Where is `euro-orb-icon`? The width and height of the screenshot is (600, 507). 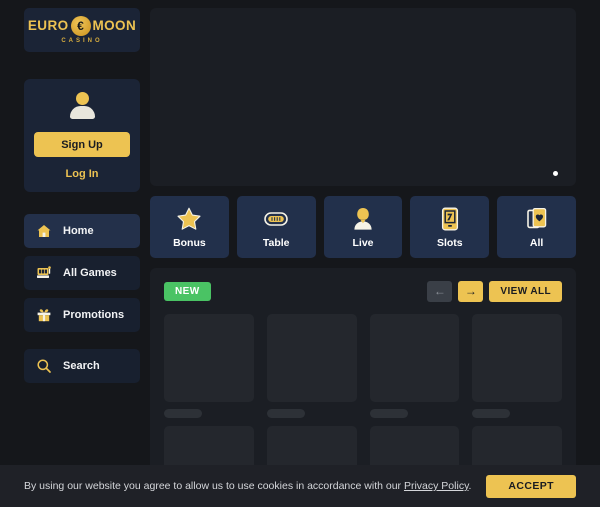 euro-orb-icon is located at coordinates (80, 26).